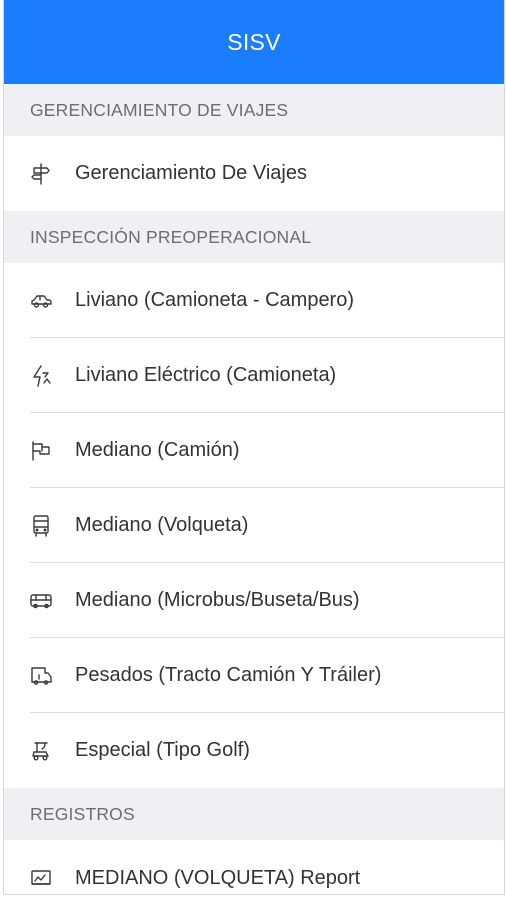  What do you see at coordinates (41, 526) in the screenshot?
I see `truck-front-icon` at bounding box center [41, 526].